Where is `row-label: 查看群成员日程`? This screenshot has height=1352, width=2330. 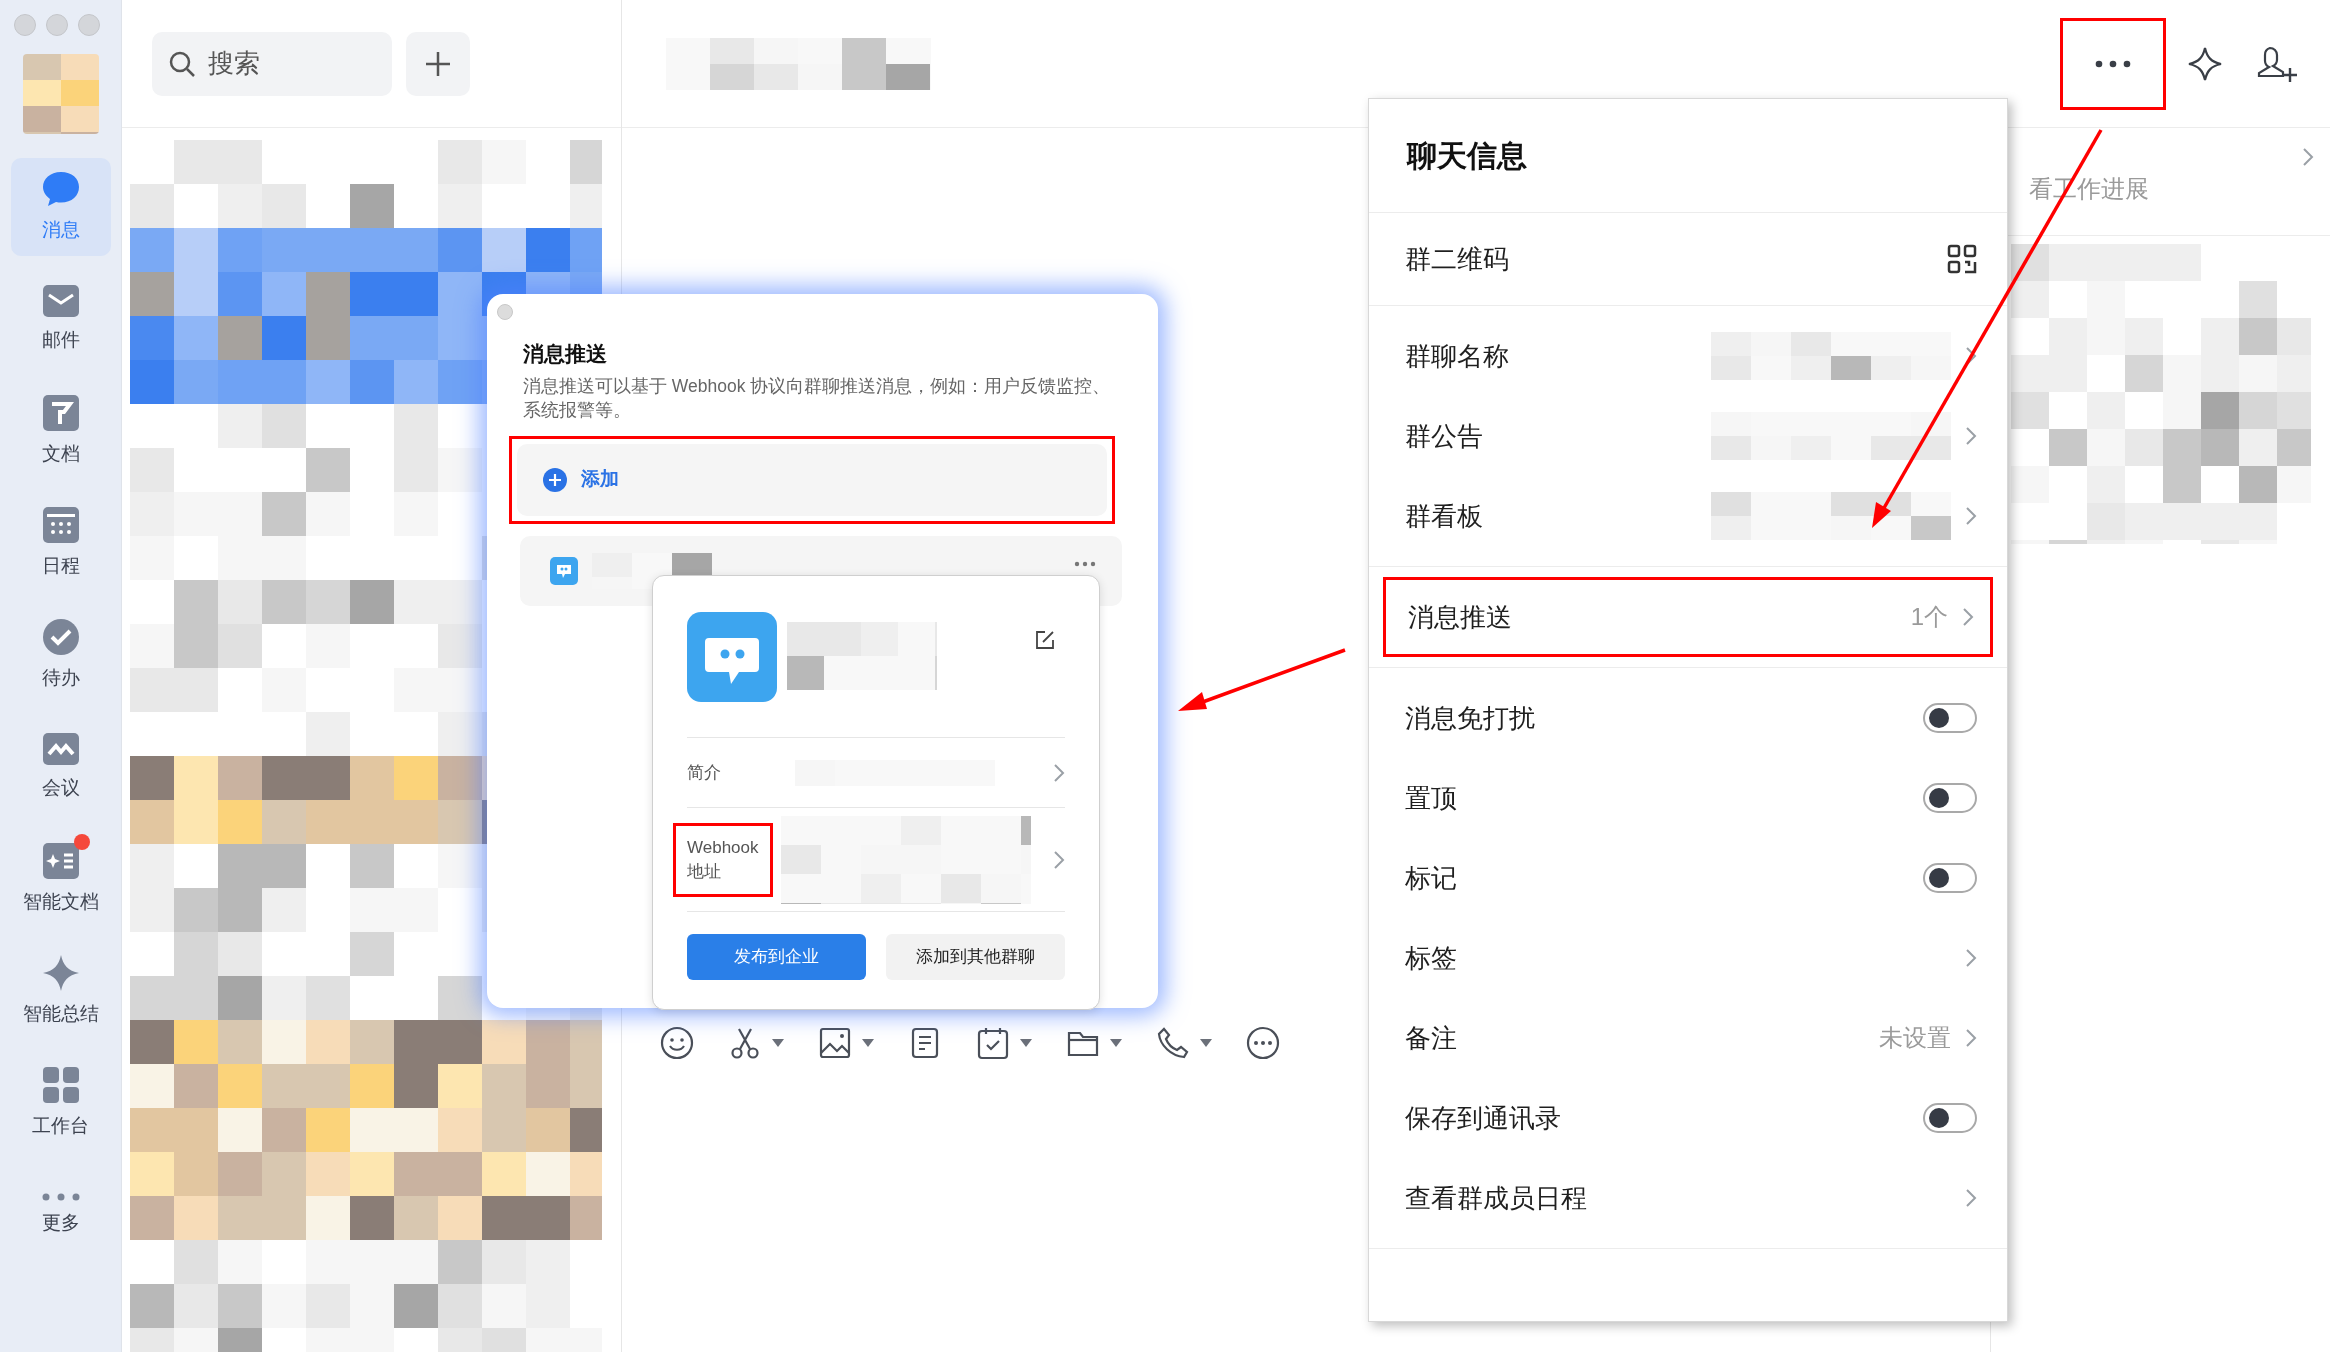 row-label: 查看群成员日程 is located at coordinates (1496, 1198).